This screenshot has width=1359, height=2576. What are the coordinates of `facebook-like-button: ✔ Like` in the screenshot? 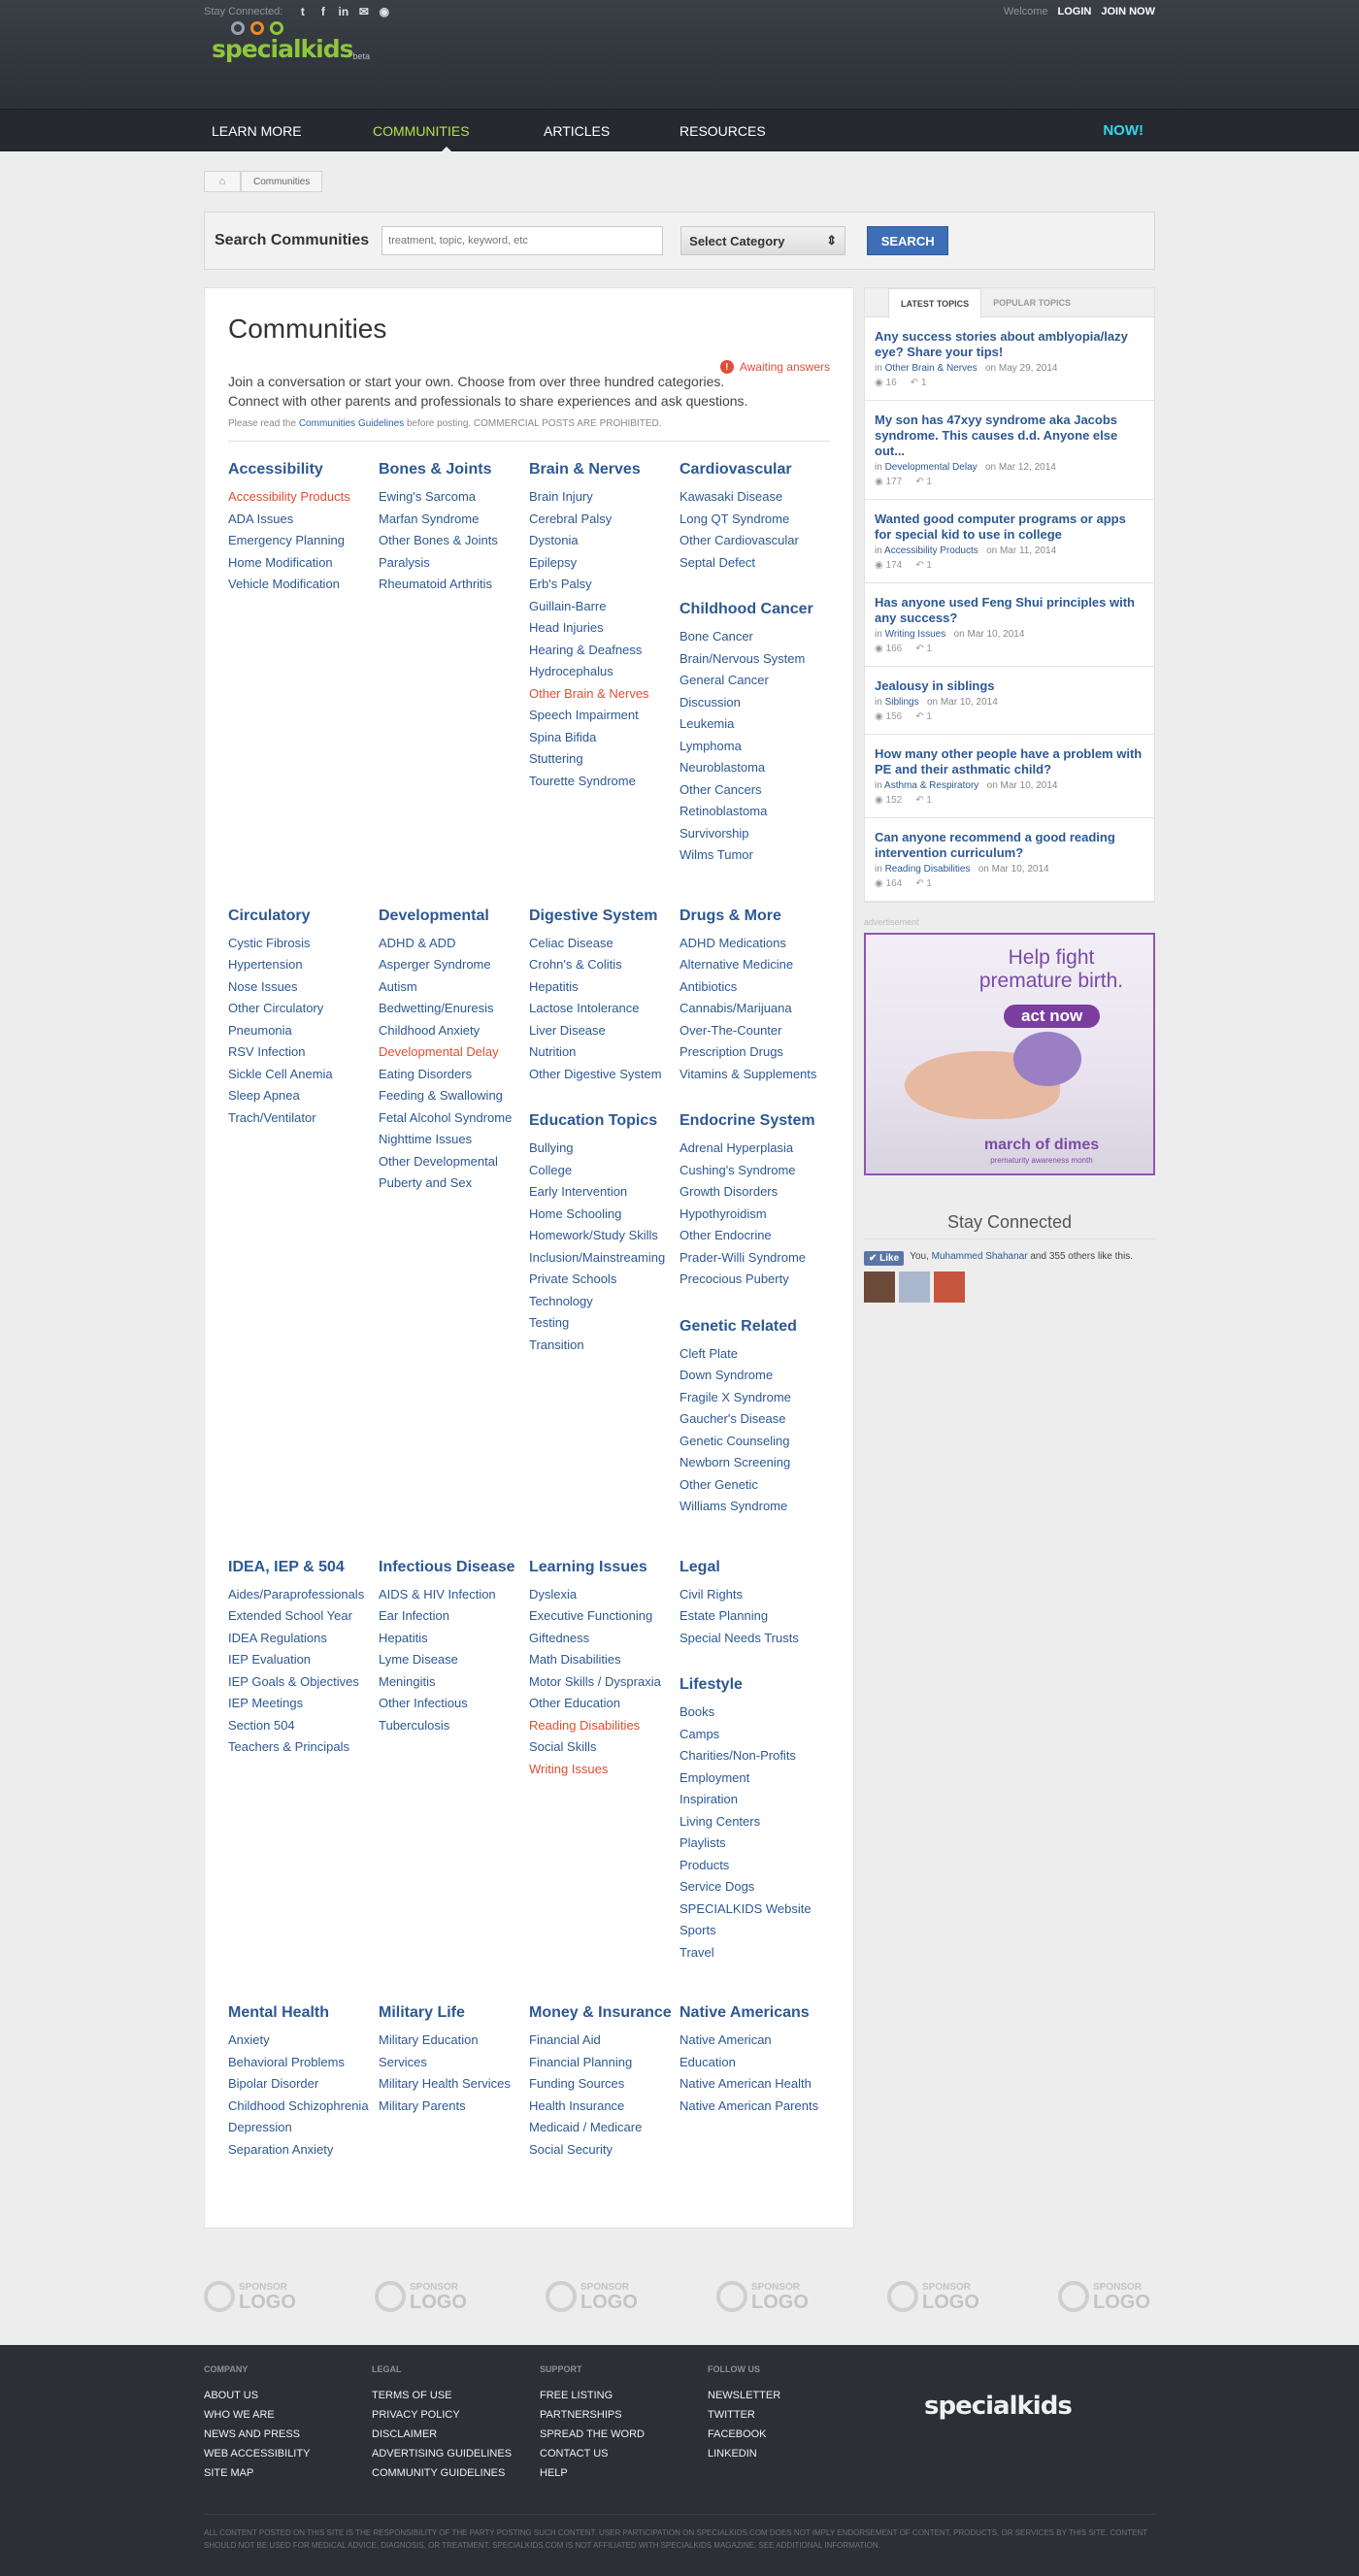 It's located at (884, 1258).